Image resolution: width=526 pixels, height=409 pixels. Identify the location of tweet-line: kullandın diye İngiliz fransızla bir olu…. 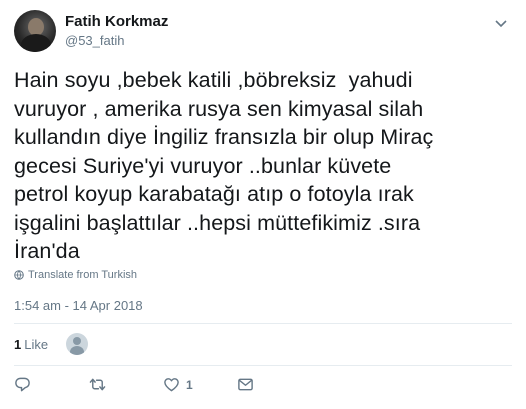
(224, 137).